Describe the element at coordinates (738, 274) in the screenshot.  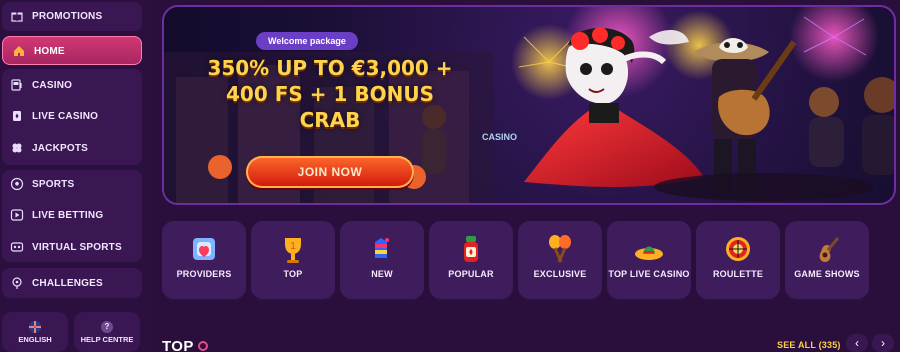
I see `category-label: ROULETTE` at that location.